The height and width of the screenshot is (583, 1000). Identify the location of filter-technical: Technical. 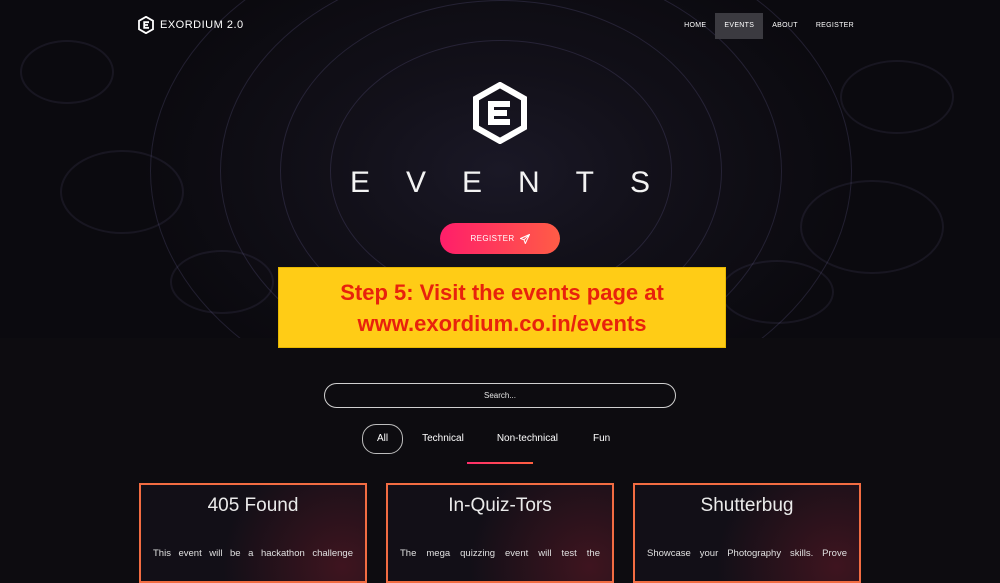
(443, 439).